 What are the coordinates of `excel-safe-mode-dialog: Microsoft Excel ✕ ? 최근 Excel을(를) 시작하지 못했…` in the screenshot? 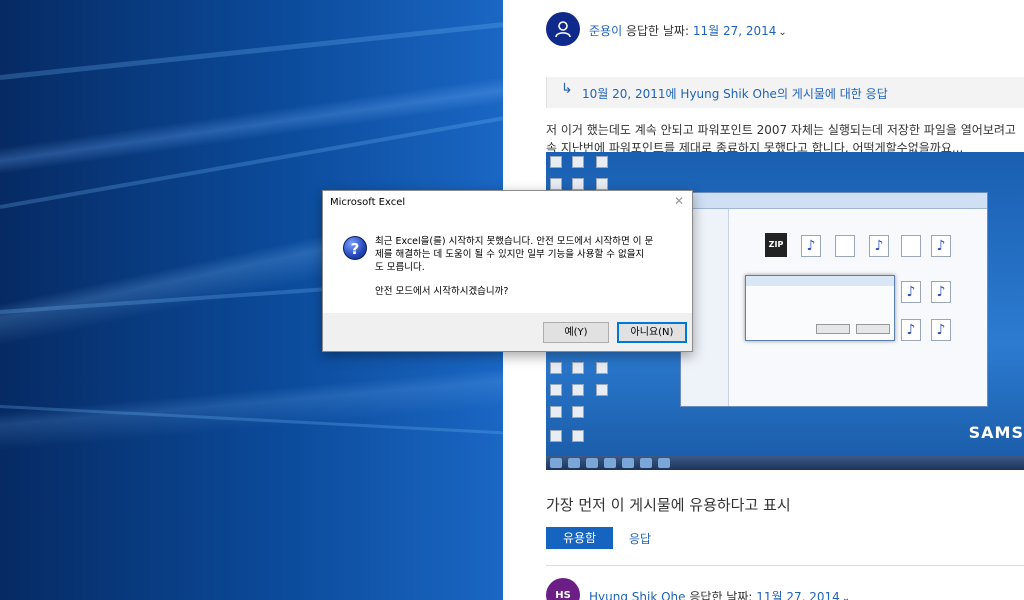 It's located at (507, 271).